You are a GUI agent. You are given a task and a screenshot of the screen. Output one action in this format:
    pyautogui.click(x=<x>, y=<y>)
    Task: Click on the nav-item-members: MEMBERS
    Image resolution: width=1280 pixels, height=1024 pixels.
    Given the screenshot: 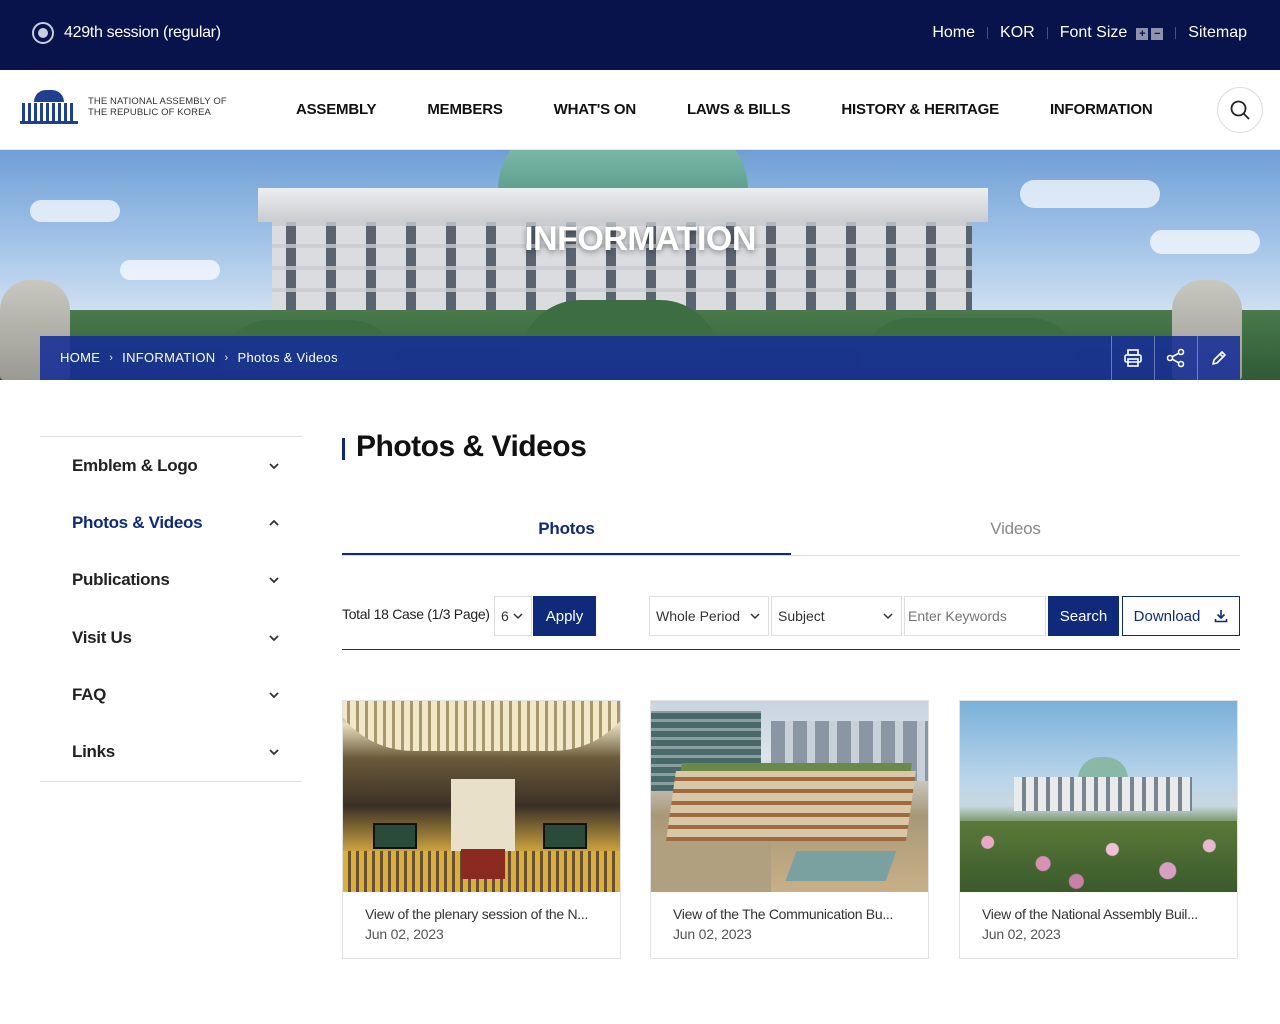 What is the action you would take?
    pyautogui.click(x=464, y=109)
    